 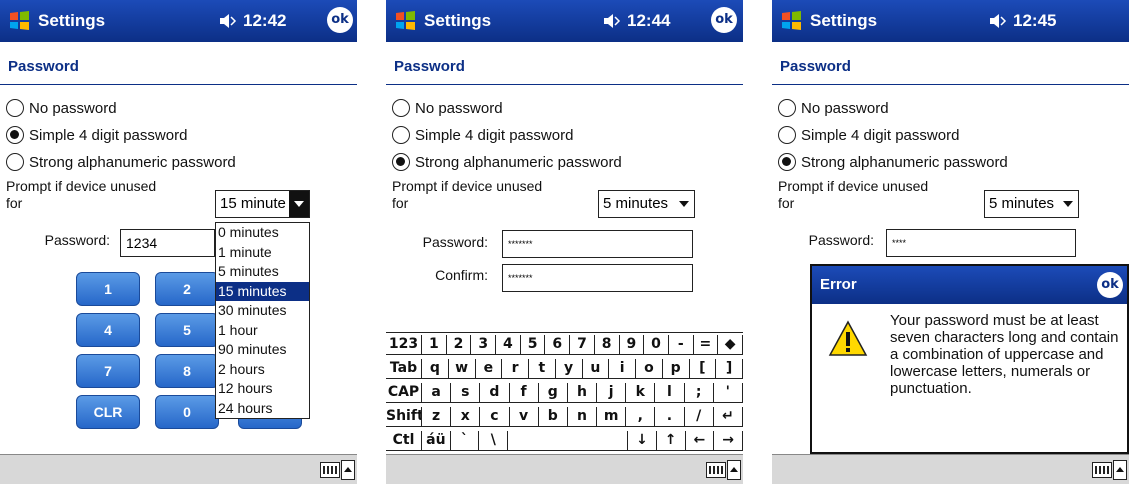 I want to click on key: ↵, so click(x=728, y=417).